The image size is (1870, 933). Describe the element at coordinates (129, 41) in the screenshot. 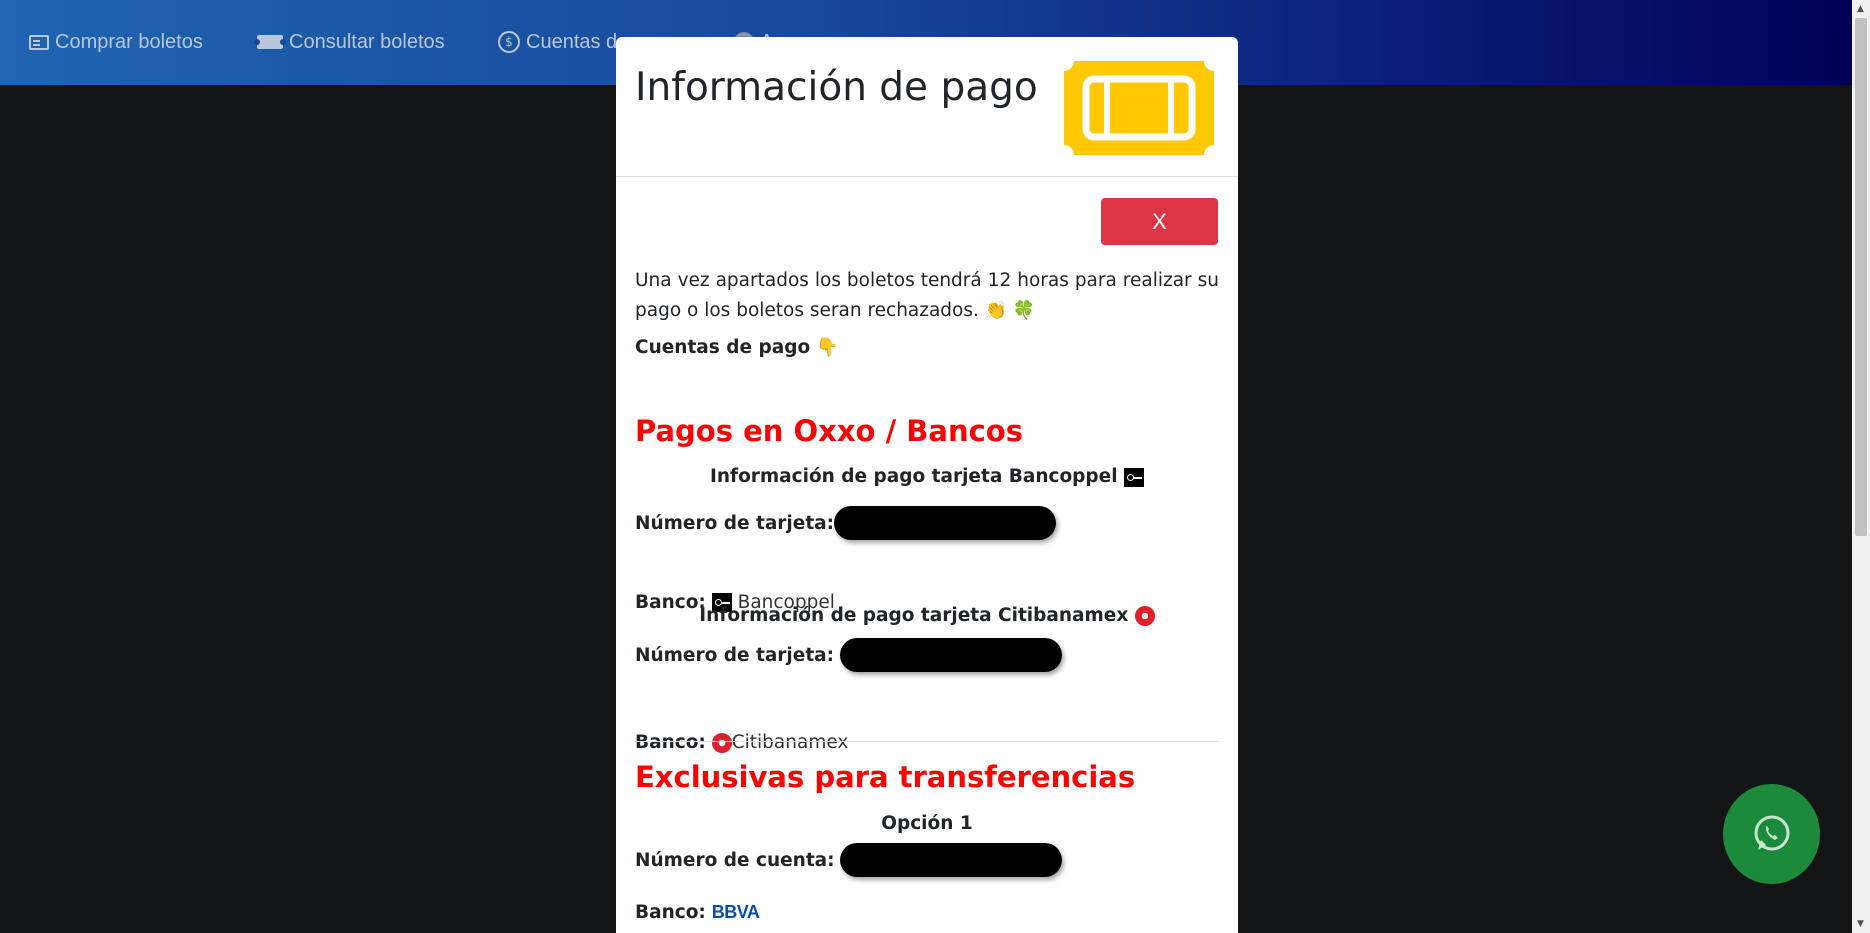

I see `nav-comprar-label: Comprar boletos` at that location.